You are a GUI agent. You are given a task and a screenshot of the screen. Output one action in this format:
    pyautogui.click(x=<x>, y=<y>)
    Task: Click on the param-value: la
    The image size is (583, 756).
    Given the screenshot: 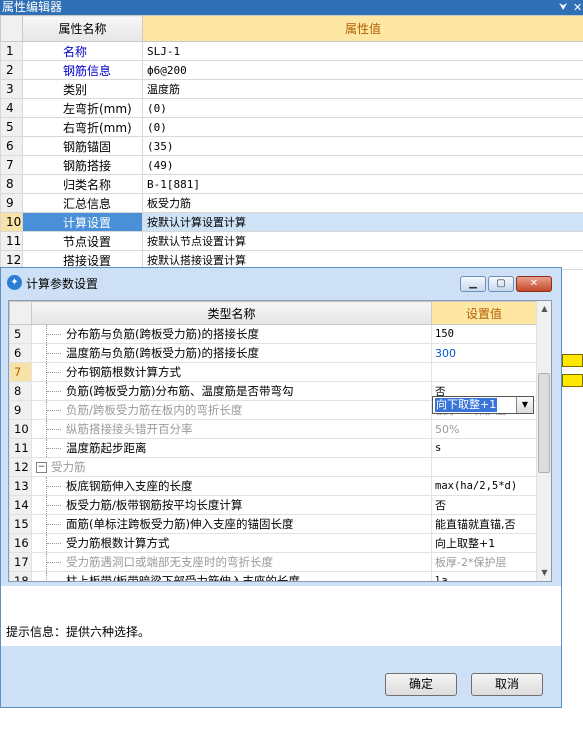 What is the action you would take?
    pyautogui.click(x=484, y=576)
    